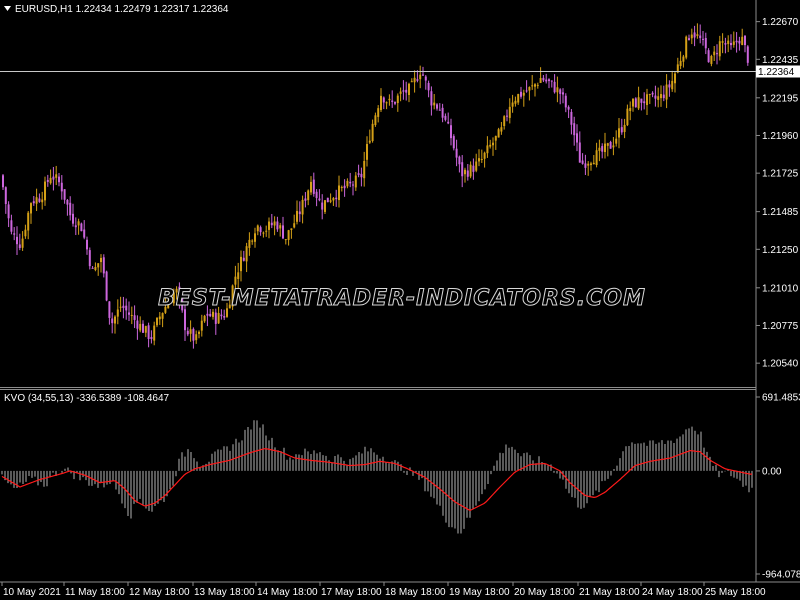 The image size is (800, 600). Describe the element at coordinates (479, 592) in the screenshot. I see `time-tick-label: 19 May 18:00` at that location.